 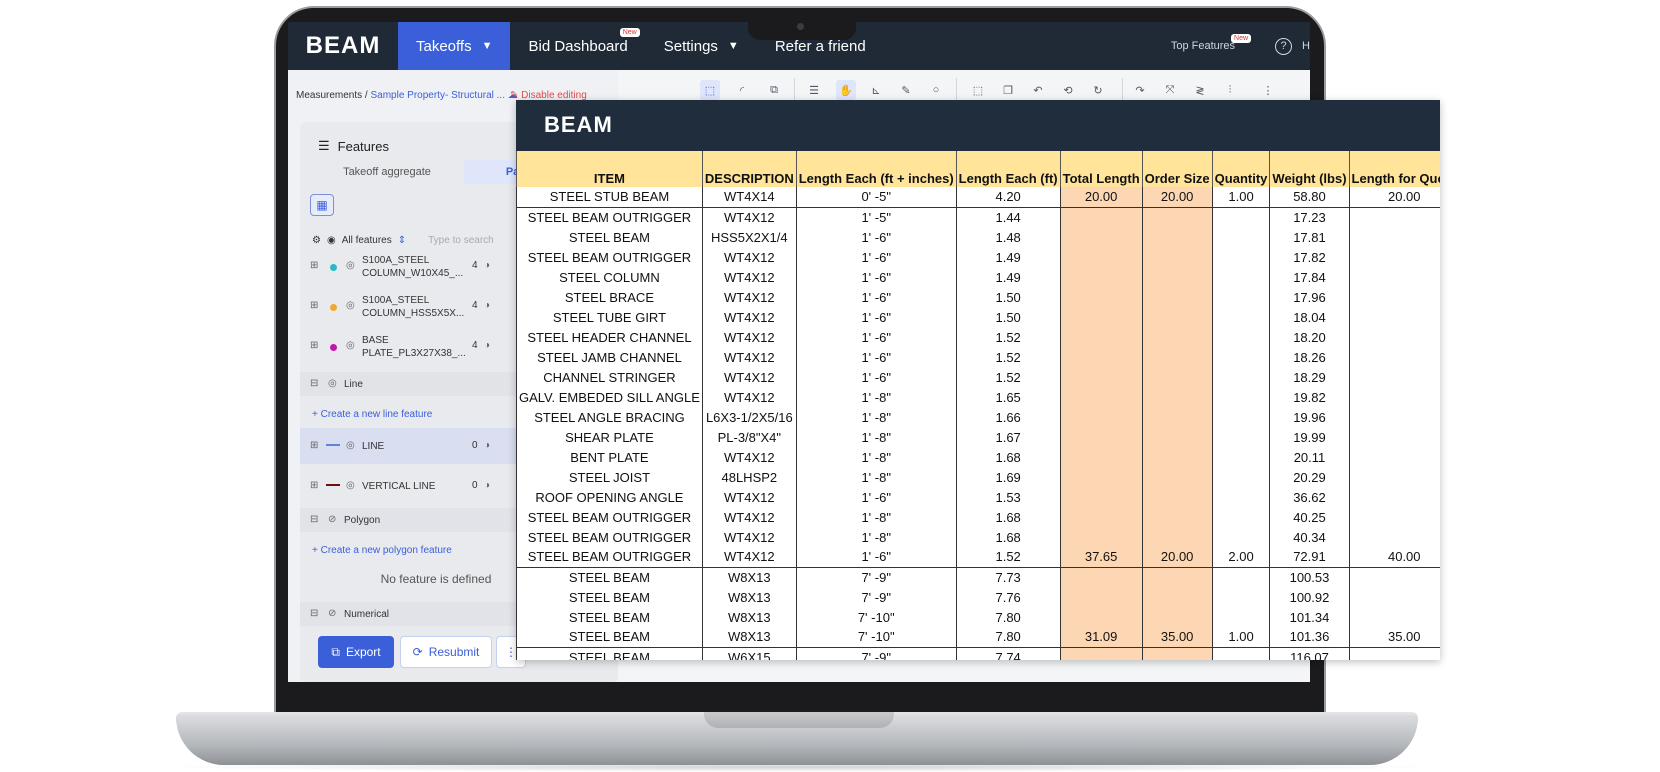 I want to click on arc-tool-icon: ◜, so click(x=742, y=90).